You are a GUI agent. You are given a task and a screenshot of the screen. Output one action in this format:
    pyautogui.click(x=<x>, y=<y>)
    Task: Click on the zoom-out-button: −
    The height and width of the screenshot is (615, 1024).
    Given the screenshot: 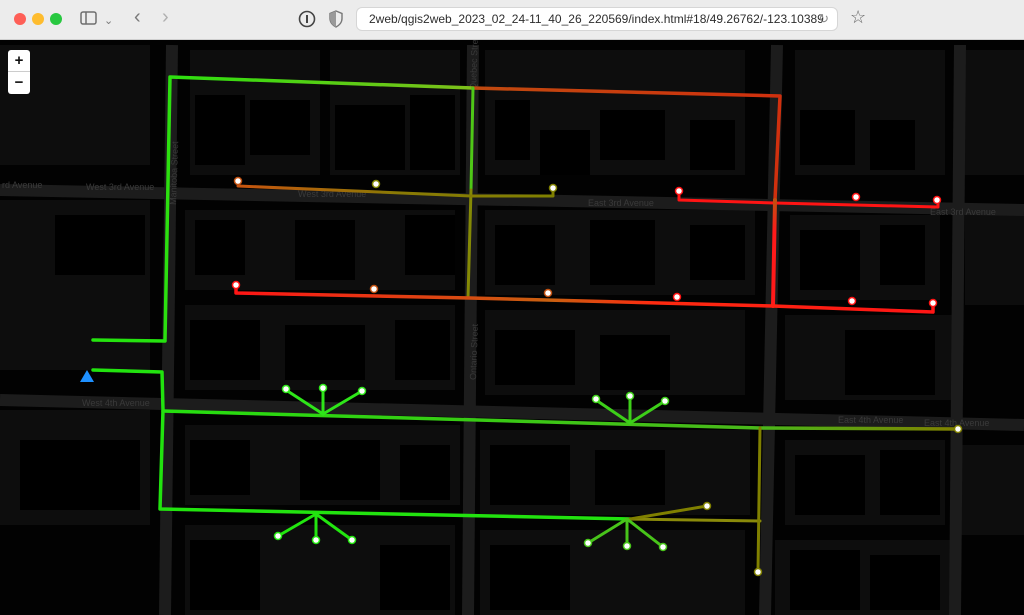 What is the action you would take?
    pyautogui.click(x=19, y=83)
    